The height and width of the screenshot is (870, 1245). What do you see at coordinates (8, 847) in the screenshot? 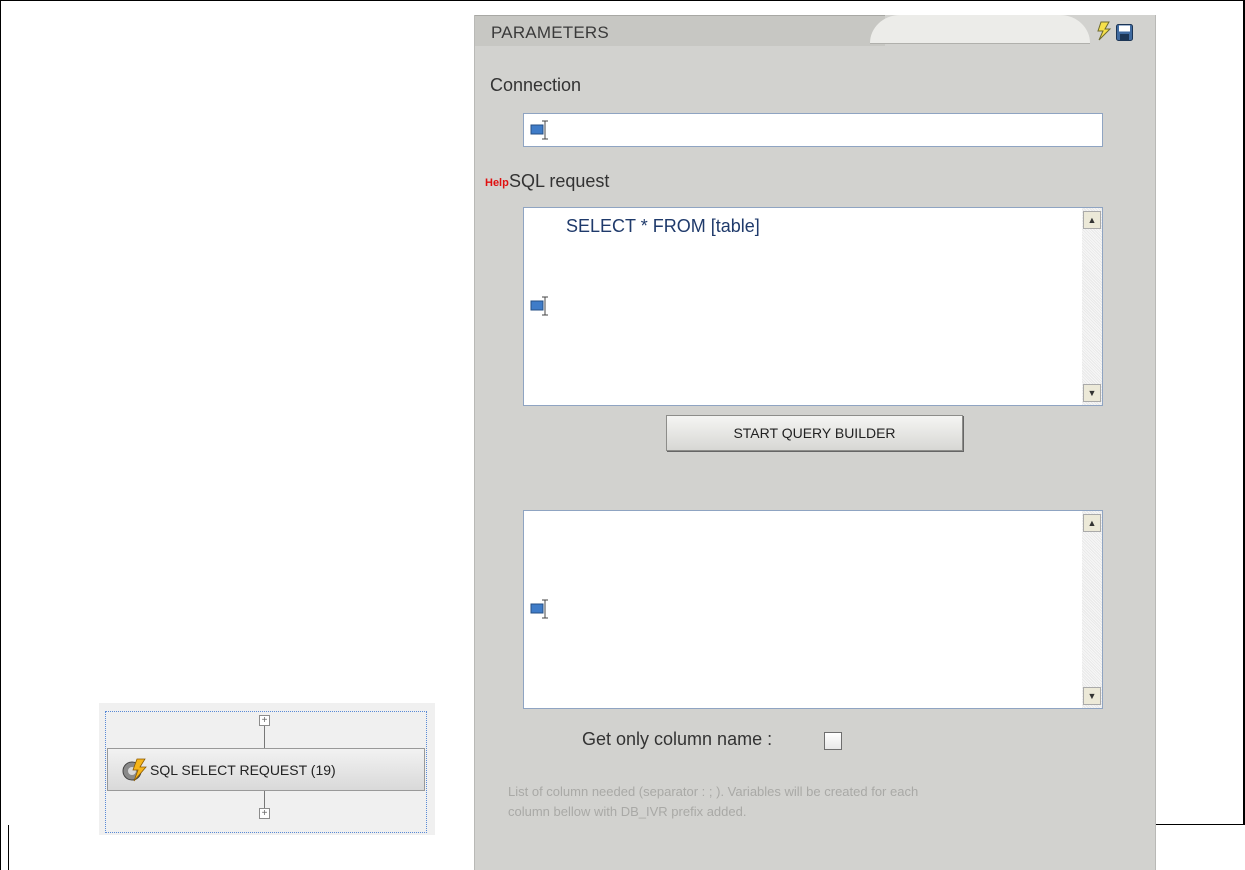
I see `frame-inner-left-border` at bounding box center [8, 847].